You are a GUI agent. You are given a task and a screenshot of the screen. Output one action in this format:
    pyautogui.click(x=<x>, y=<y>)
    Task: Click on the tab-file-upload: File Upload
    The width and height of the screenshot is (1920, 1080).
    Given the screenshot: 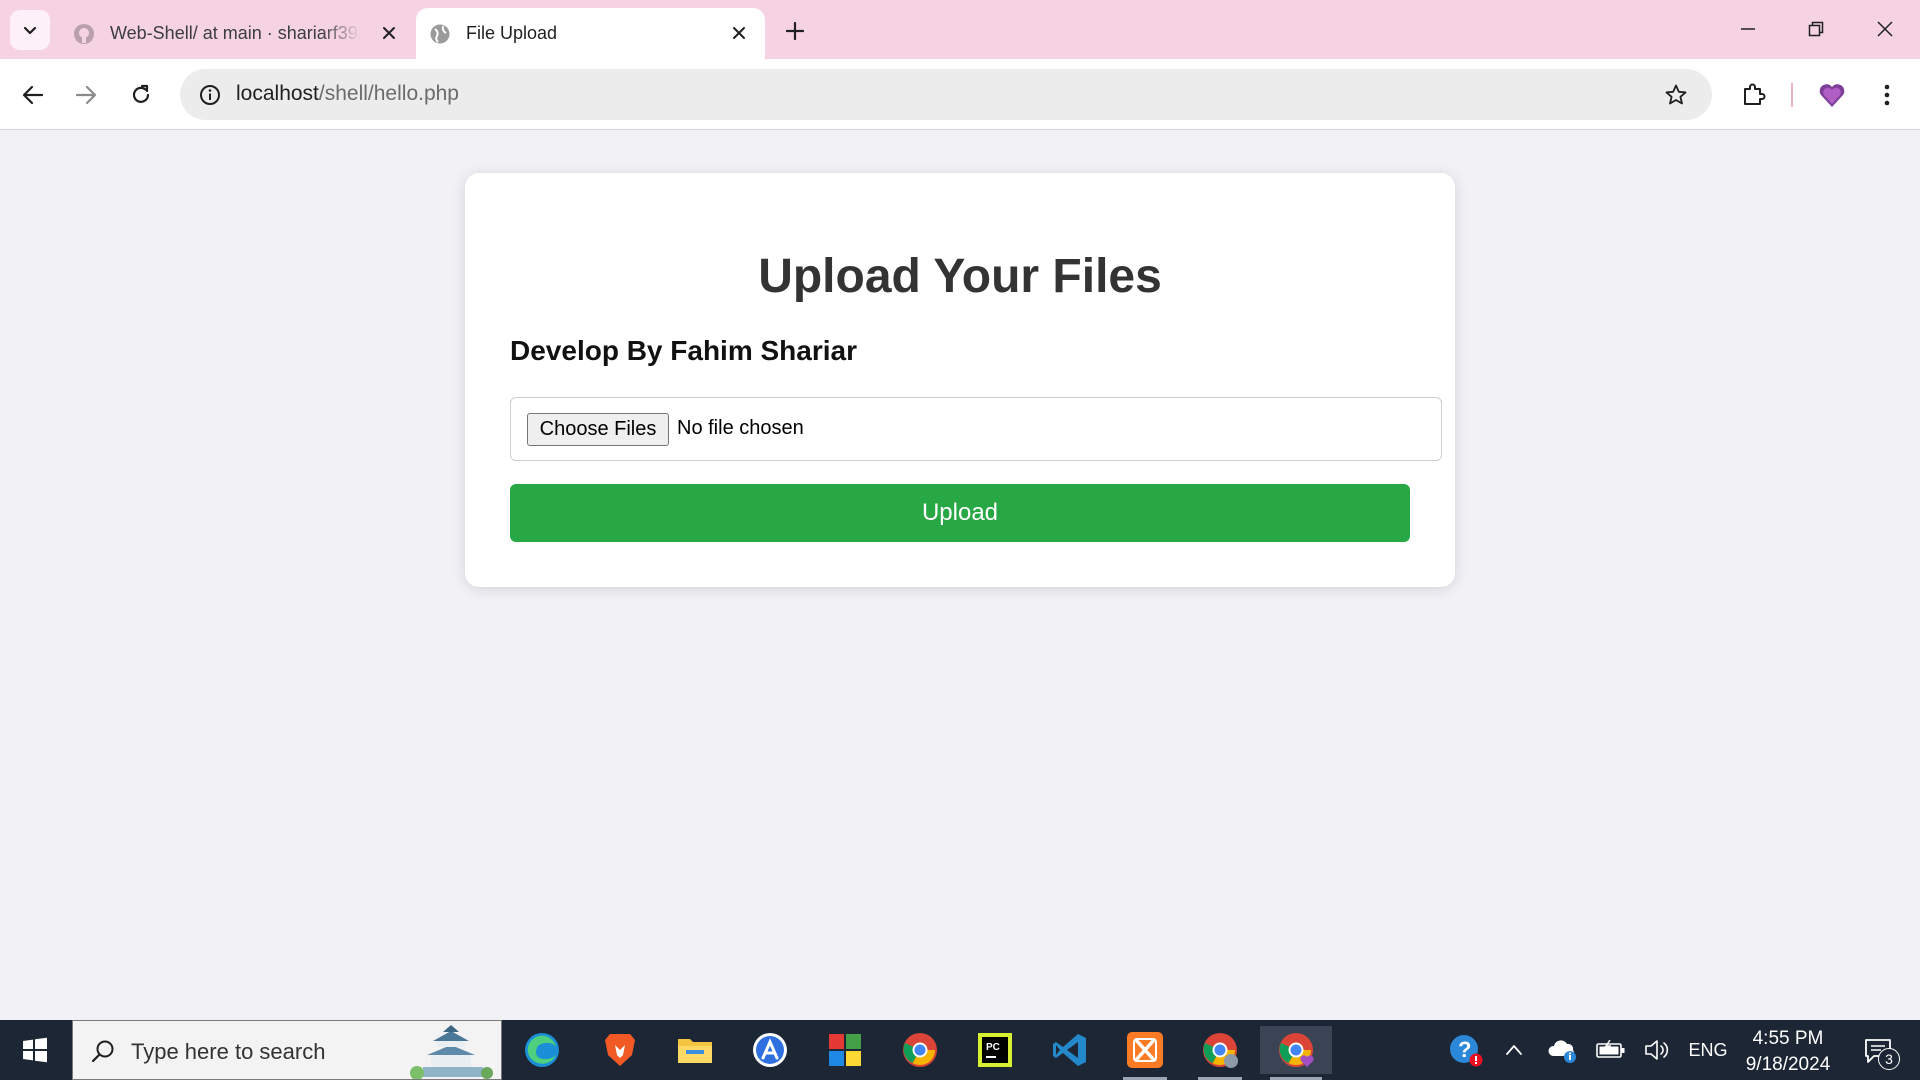 What is the action you would take?
    pyautogui.click(x=590, y=33)
    